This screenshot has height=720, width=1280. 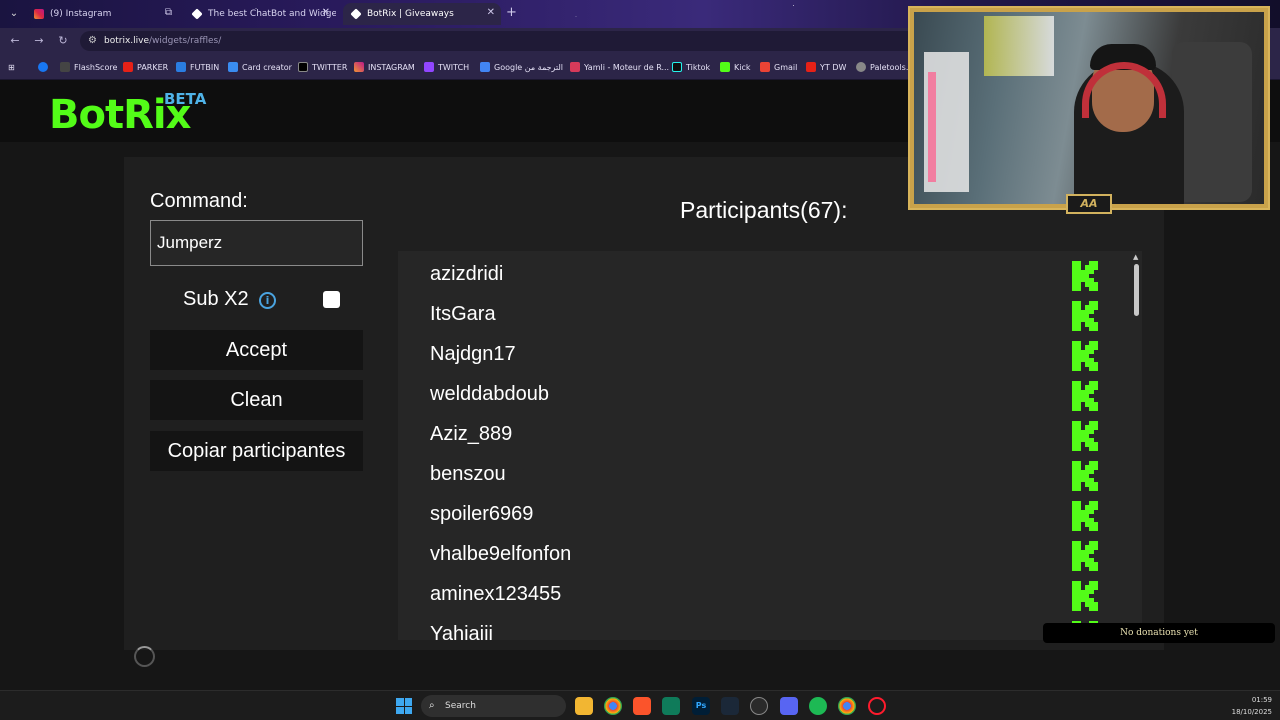 What do you see at coordinates (267, 300) in the screenshot?
I see `info-icon: i` at bounding box center [267, 300].